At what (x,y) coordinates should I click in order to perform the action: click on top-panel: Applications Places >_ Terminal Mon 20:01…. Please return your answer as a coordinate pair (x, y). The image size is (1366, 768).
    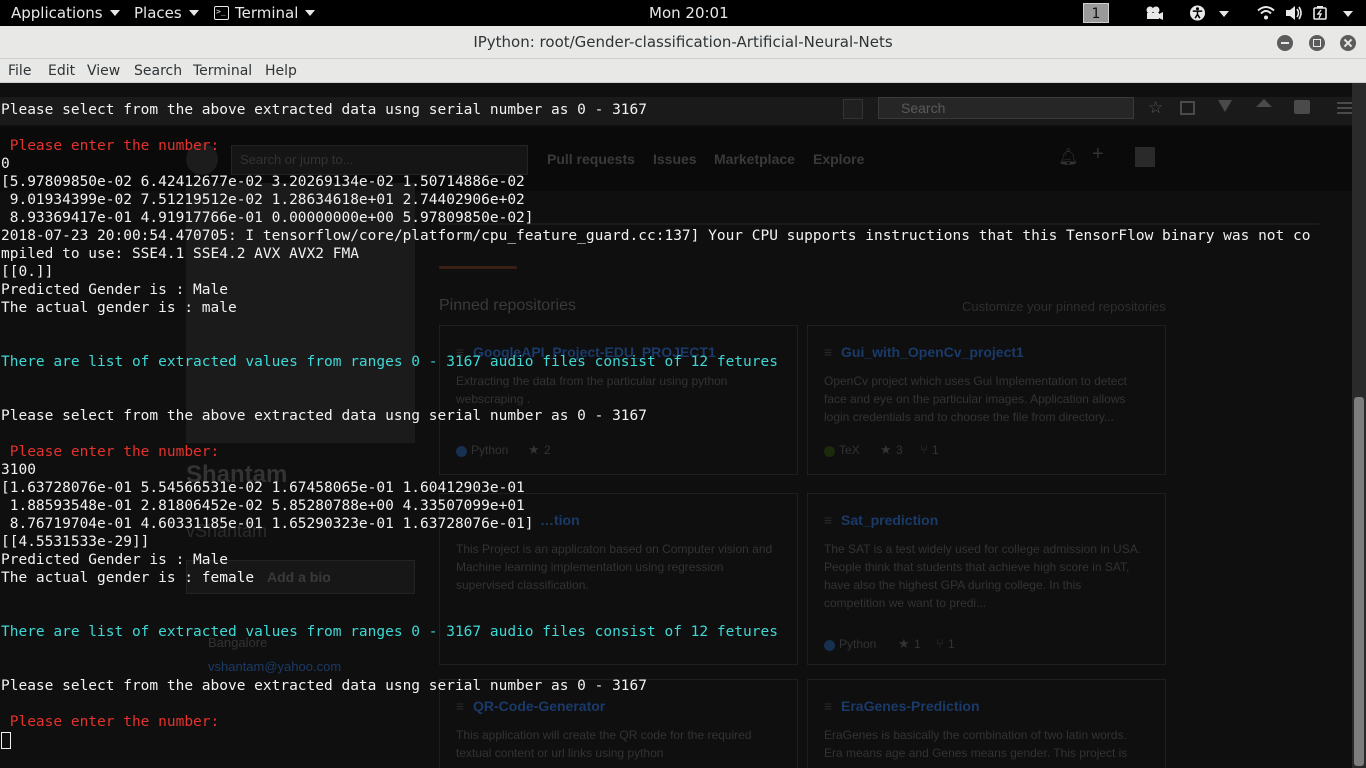
    Looking at the image, I should click on (683, 13).